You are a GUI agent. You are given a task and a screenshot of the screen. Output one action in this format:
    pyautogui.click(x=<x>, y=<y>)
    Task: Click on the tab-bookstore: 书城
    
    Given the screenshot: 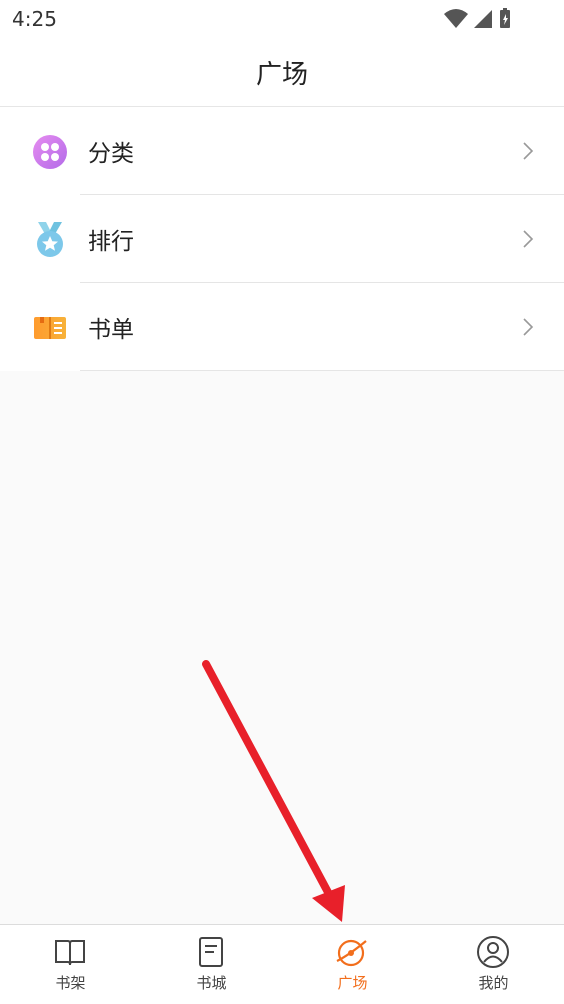 What is the action you would take?
    pyautogui.click(x=211, y=964)
    